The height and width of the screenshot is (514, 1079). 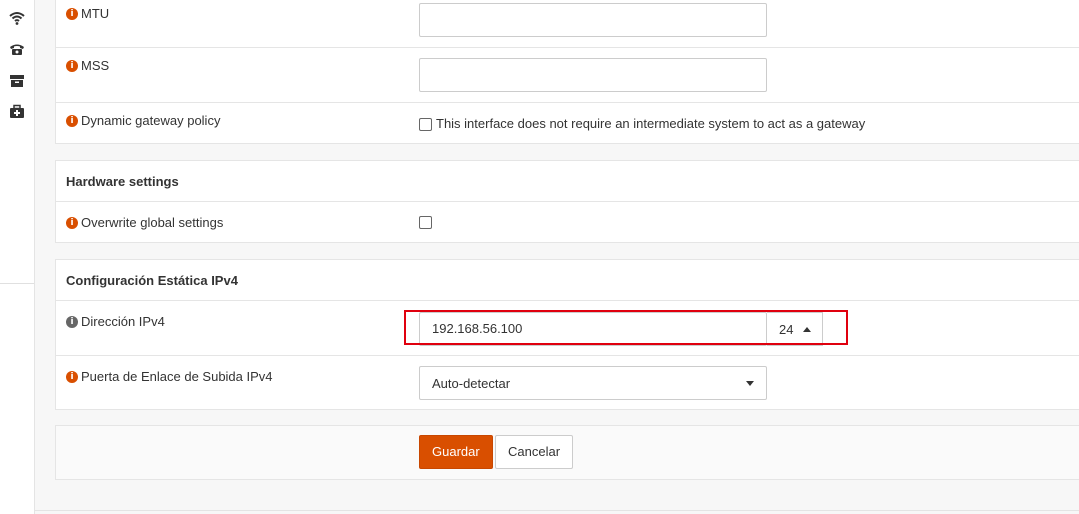 What do you see at coordinates (122, 181) in the screenshot?
I see `hardware-settings-title: Hardware settings` at bounding box center [122, 181].